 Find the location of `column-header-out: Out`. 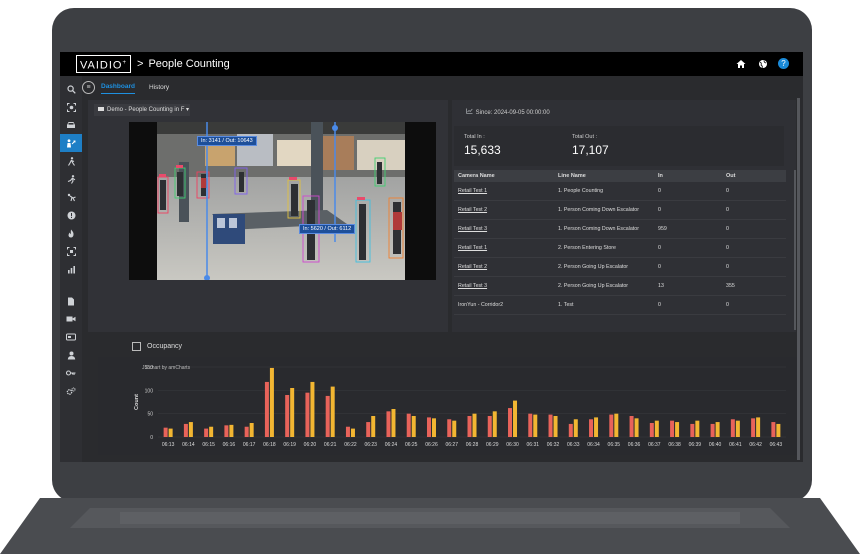

column-header-out: Out is located at coordinates (754, 176).